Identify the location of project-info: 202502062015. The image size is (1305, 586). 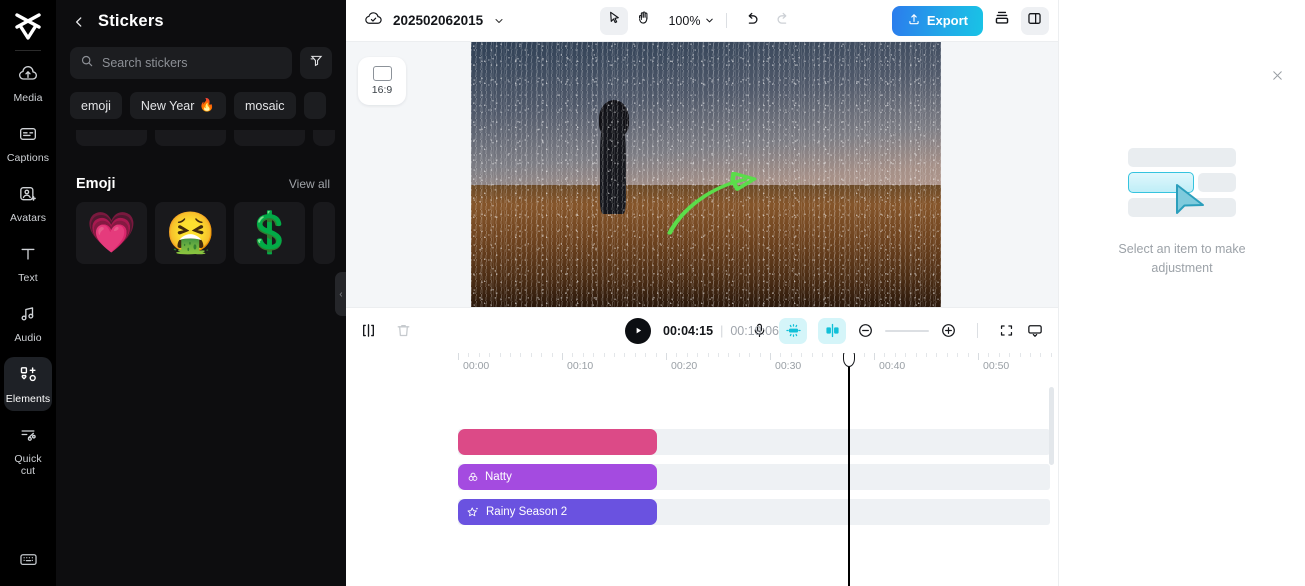
(434, 21).